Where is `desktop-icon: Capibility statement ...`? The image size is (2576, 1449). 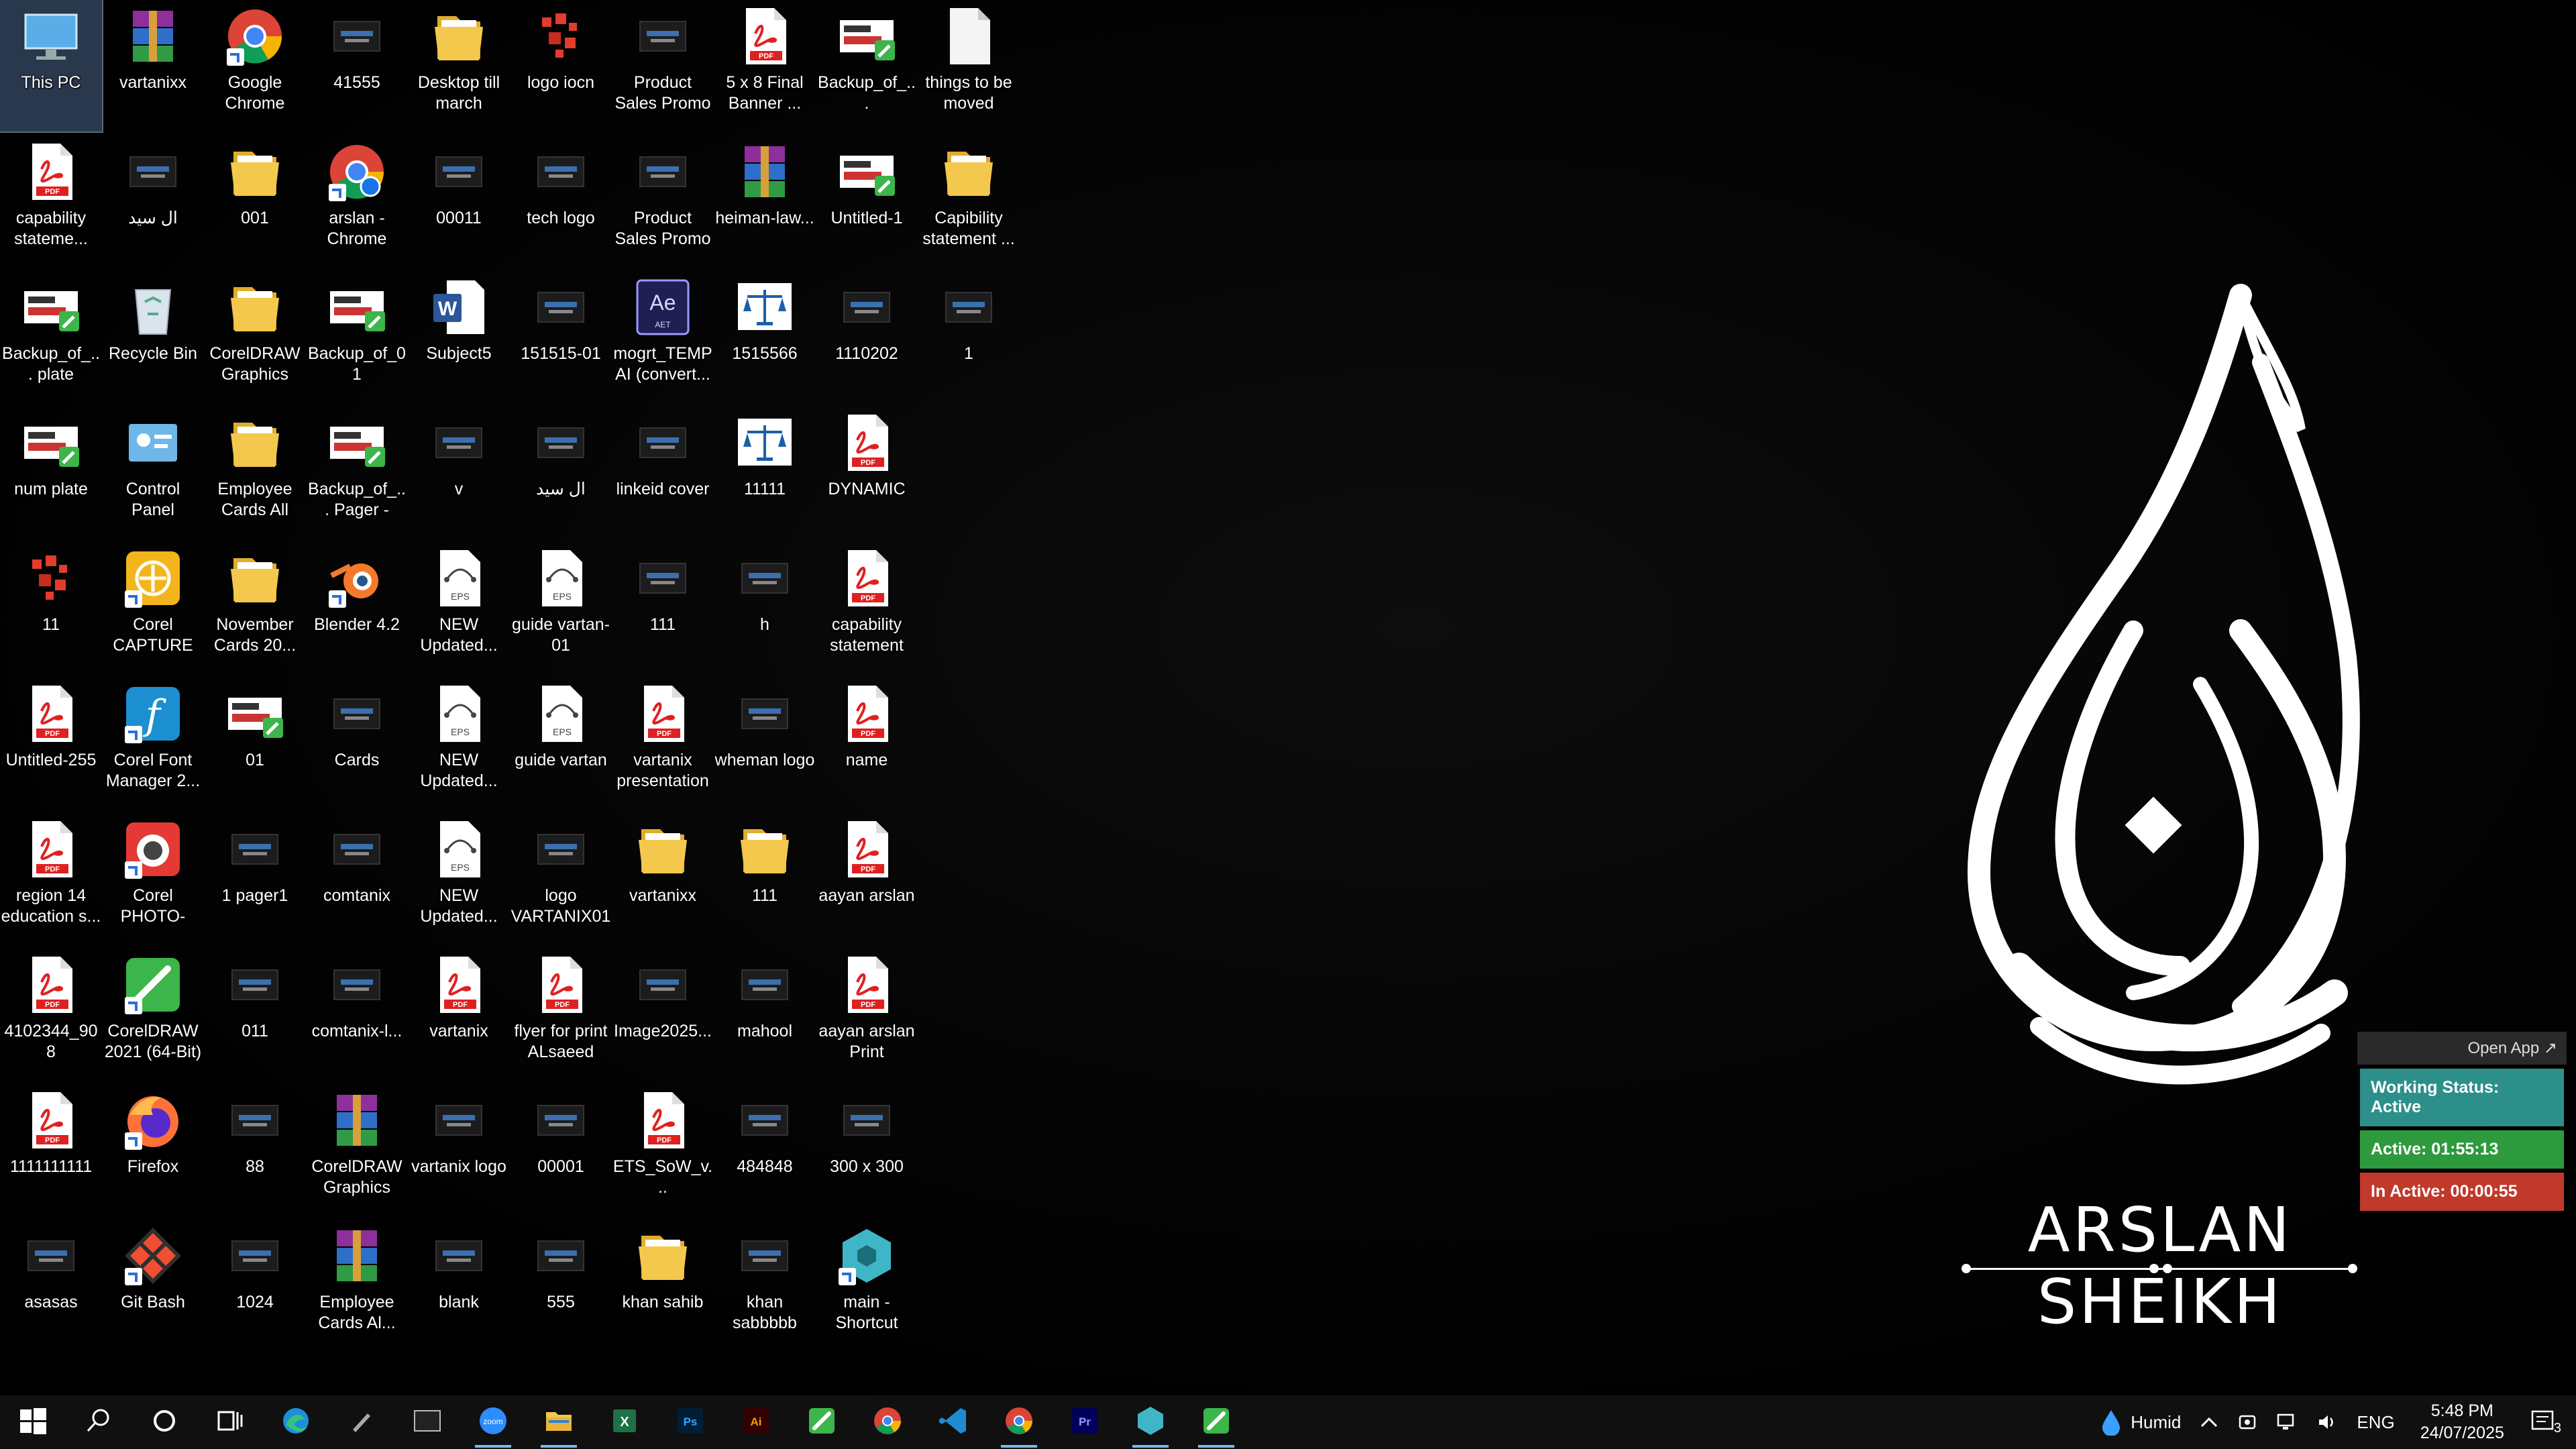 desktop-icon: Capibility statement ... is located at coordinates (969, 201).